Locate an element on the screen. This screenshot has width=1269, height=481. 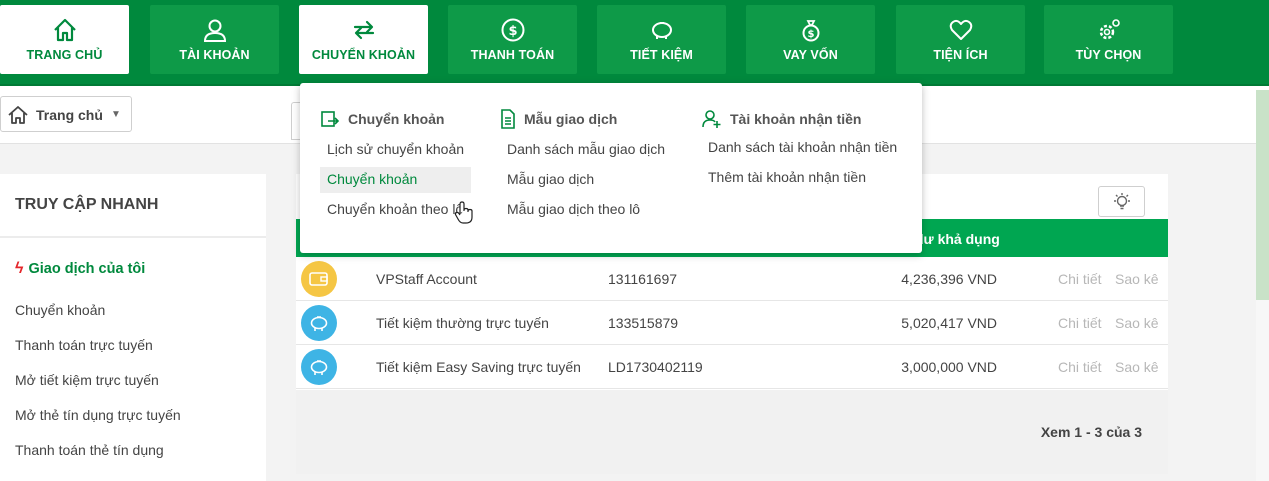
breadcrumb-label: Trang chủ is located at coordinates (69, 115).